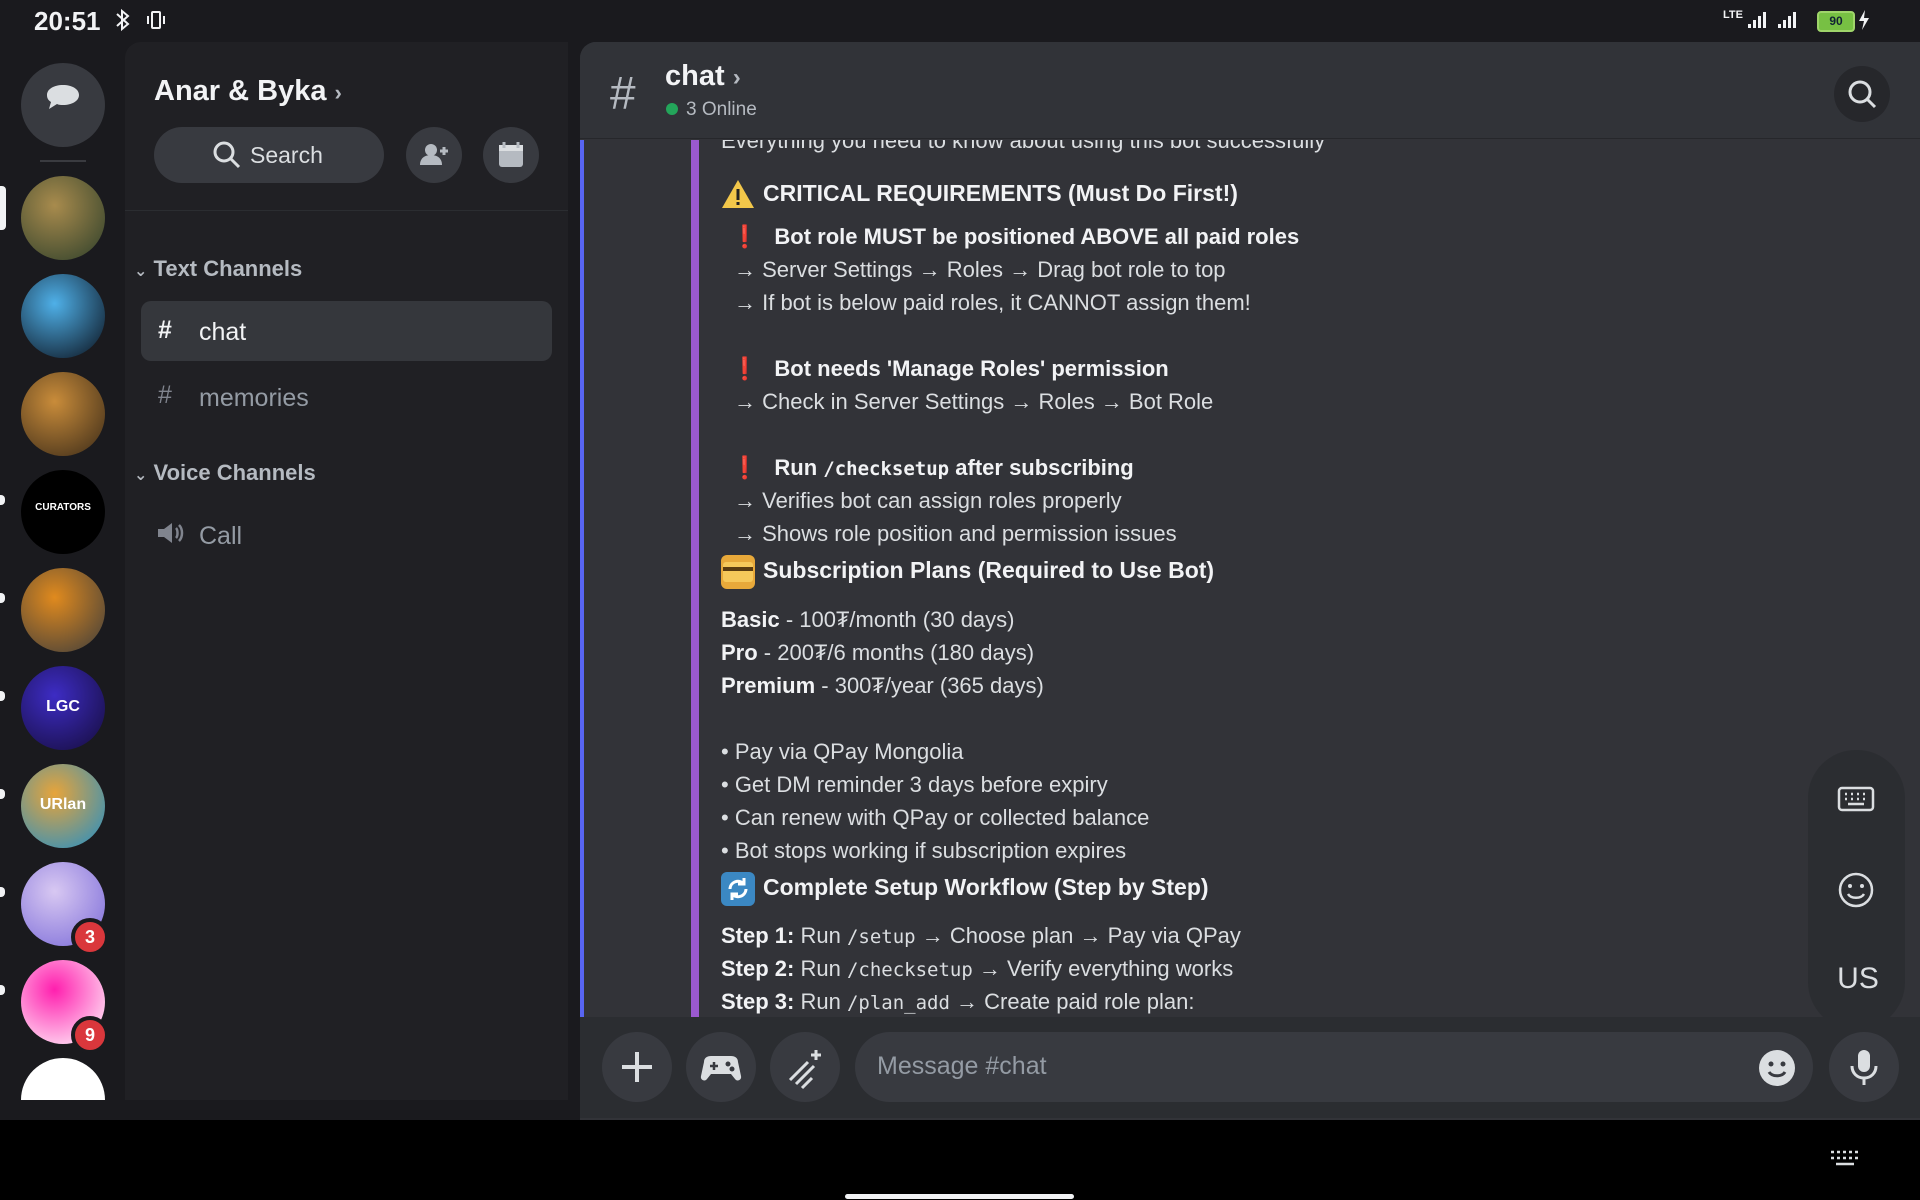  What do you see at coordinates (959, 1196) in the screenshot?
I see `home-indicator` at bounding box center [959, 1196].